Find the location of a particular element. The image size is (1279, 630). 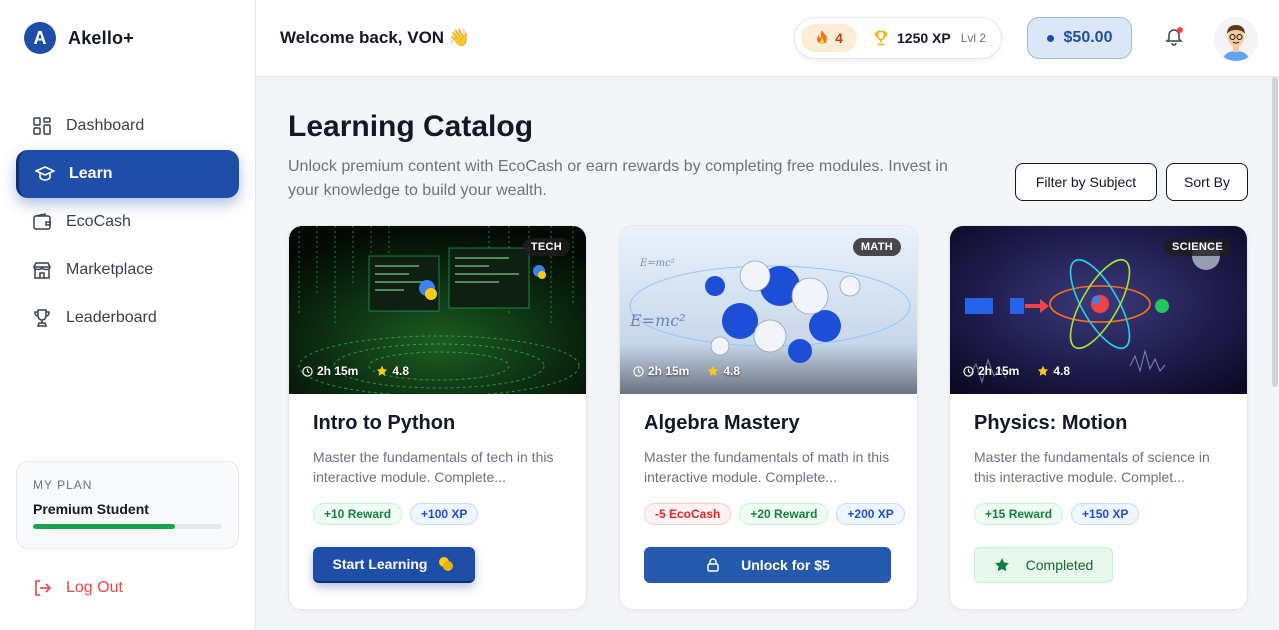

plan-progress-bar is located at coordinates (127, 526).